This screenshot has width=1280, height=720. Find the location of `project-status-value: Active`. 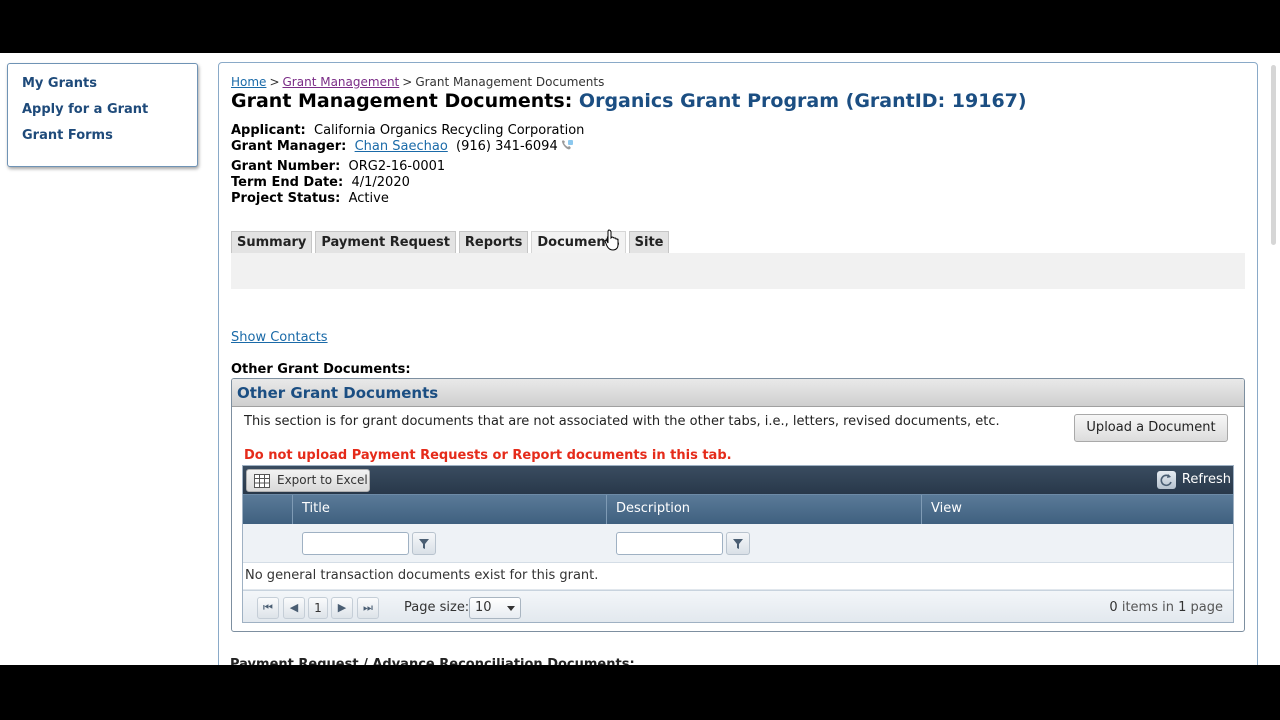

project-status-value: Active is located at coordinates (368, 198).